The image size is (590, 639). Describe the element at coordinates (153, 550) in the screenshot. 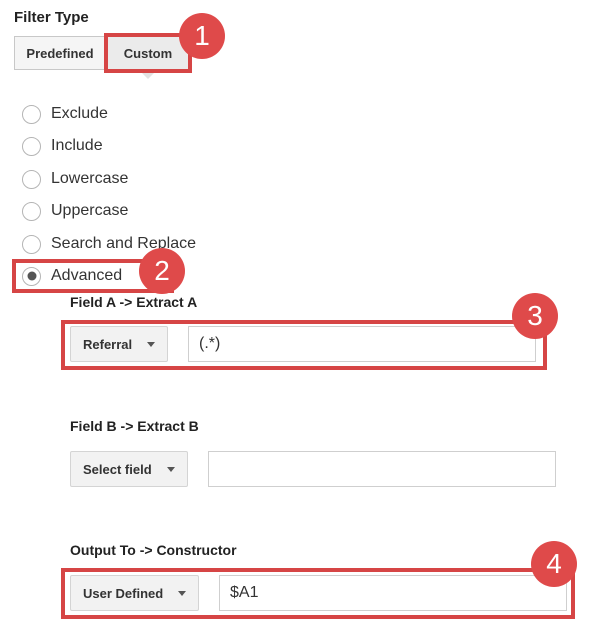

I see `output-to-label: Output To -> Constructor` at that location.